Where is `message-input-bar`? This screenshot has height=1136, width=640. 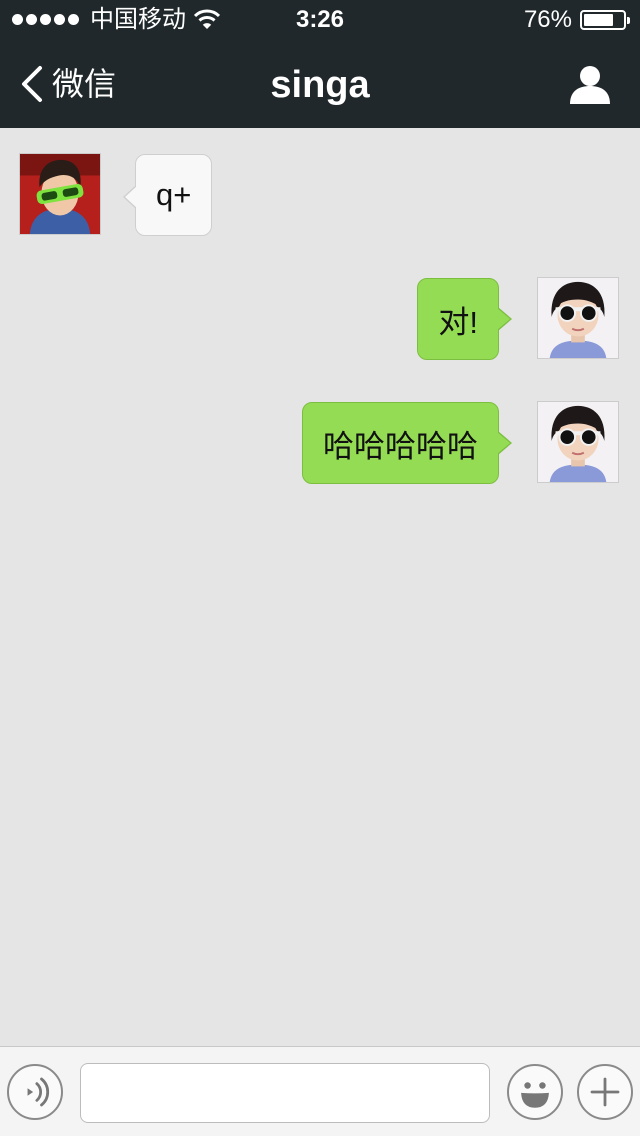
message-input-bar is located at coordinates (320, 1091).